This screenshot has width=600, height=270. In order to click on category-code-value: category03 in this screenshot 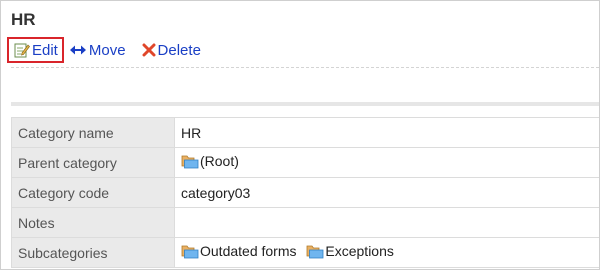, I will do `click(386, 192)`.